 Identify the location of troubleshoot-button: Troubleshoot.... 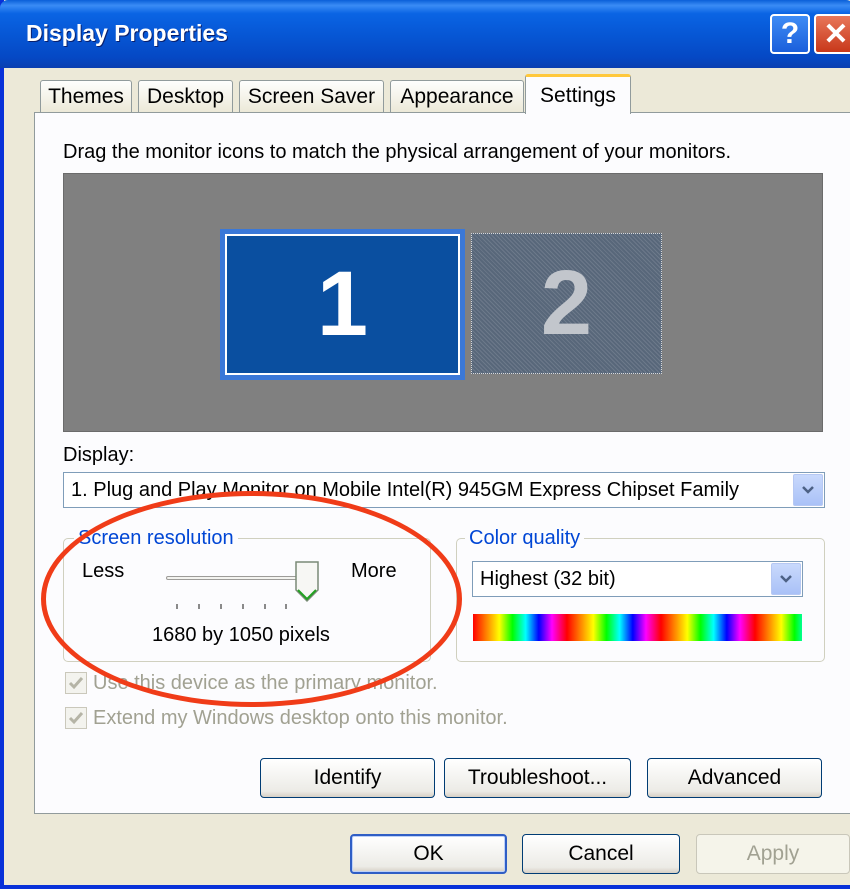
(537, 778).